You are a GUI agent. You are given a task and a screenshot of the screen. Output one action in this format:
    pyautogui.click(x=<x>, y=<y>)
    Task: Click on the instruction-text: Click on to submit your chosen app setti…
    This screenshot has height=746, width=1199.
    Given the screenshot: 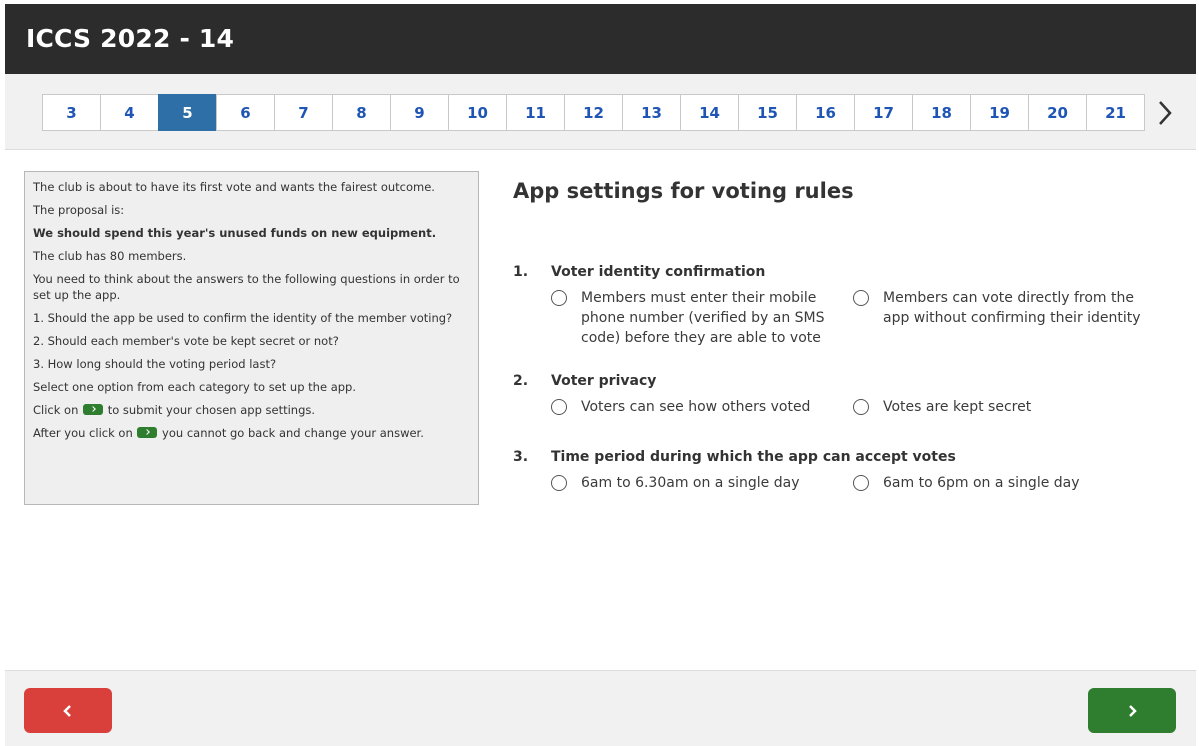 What is the action you would take?
    pyautogui.click(x=251, y=410)
    